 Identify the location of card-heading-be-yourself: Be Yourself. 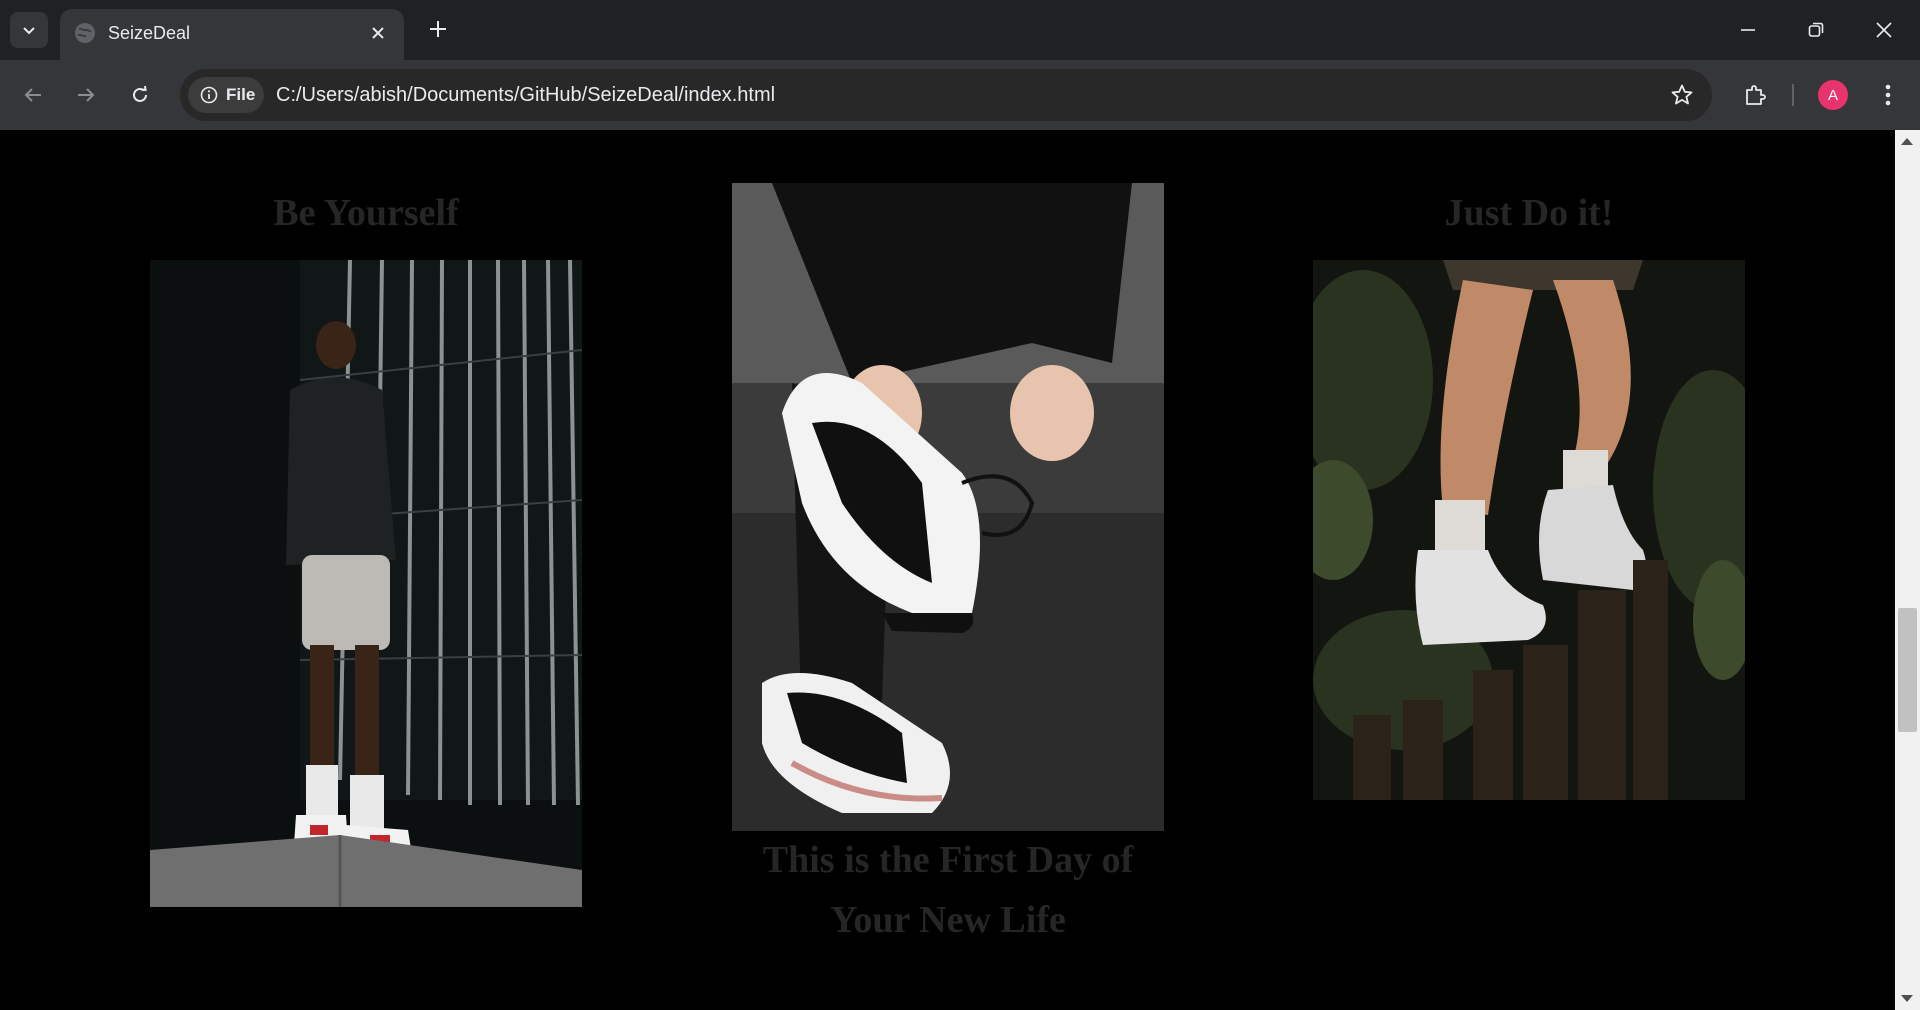
(366, 213).